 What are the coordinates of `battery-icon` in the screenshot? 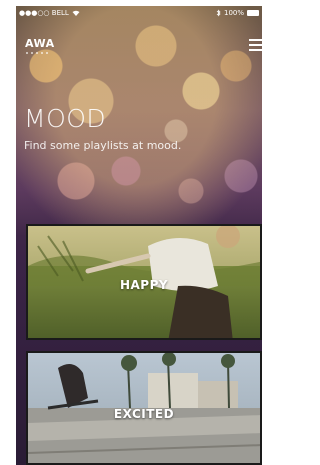 It's located at (253, 13).